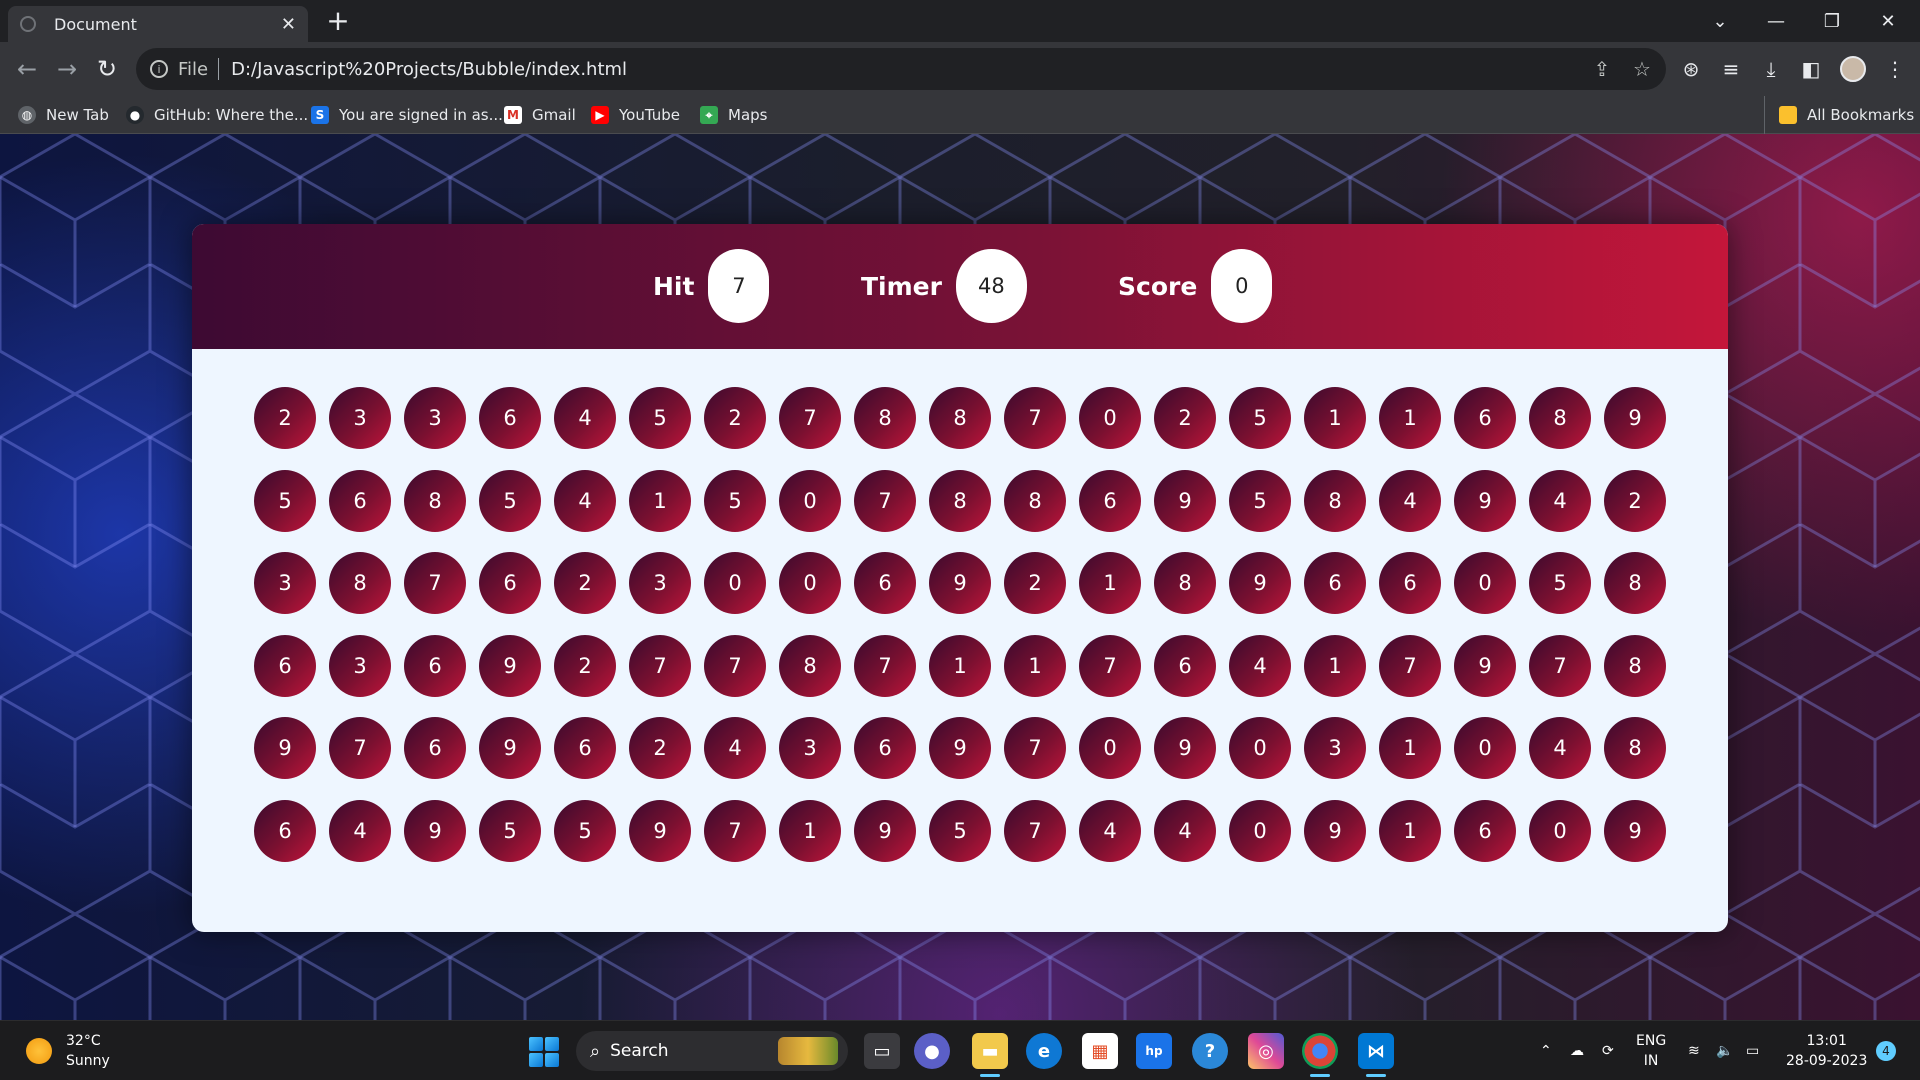 This screenshot has width=1920, height=1080. I want to click on wifi-icon: ≋, so click(1694, 1050).